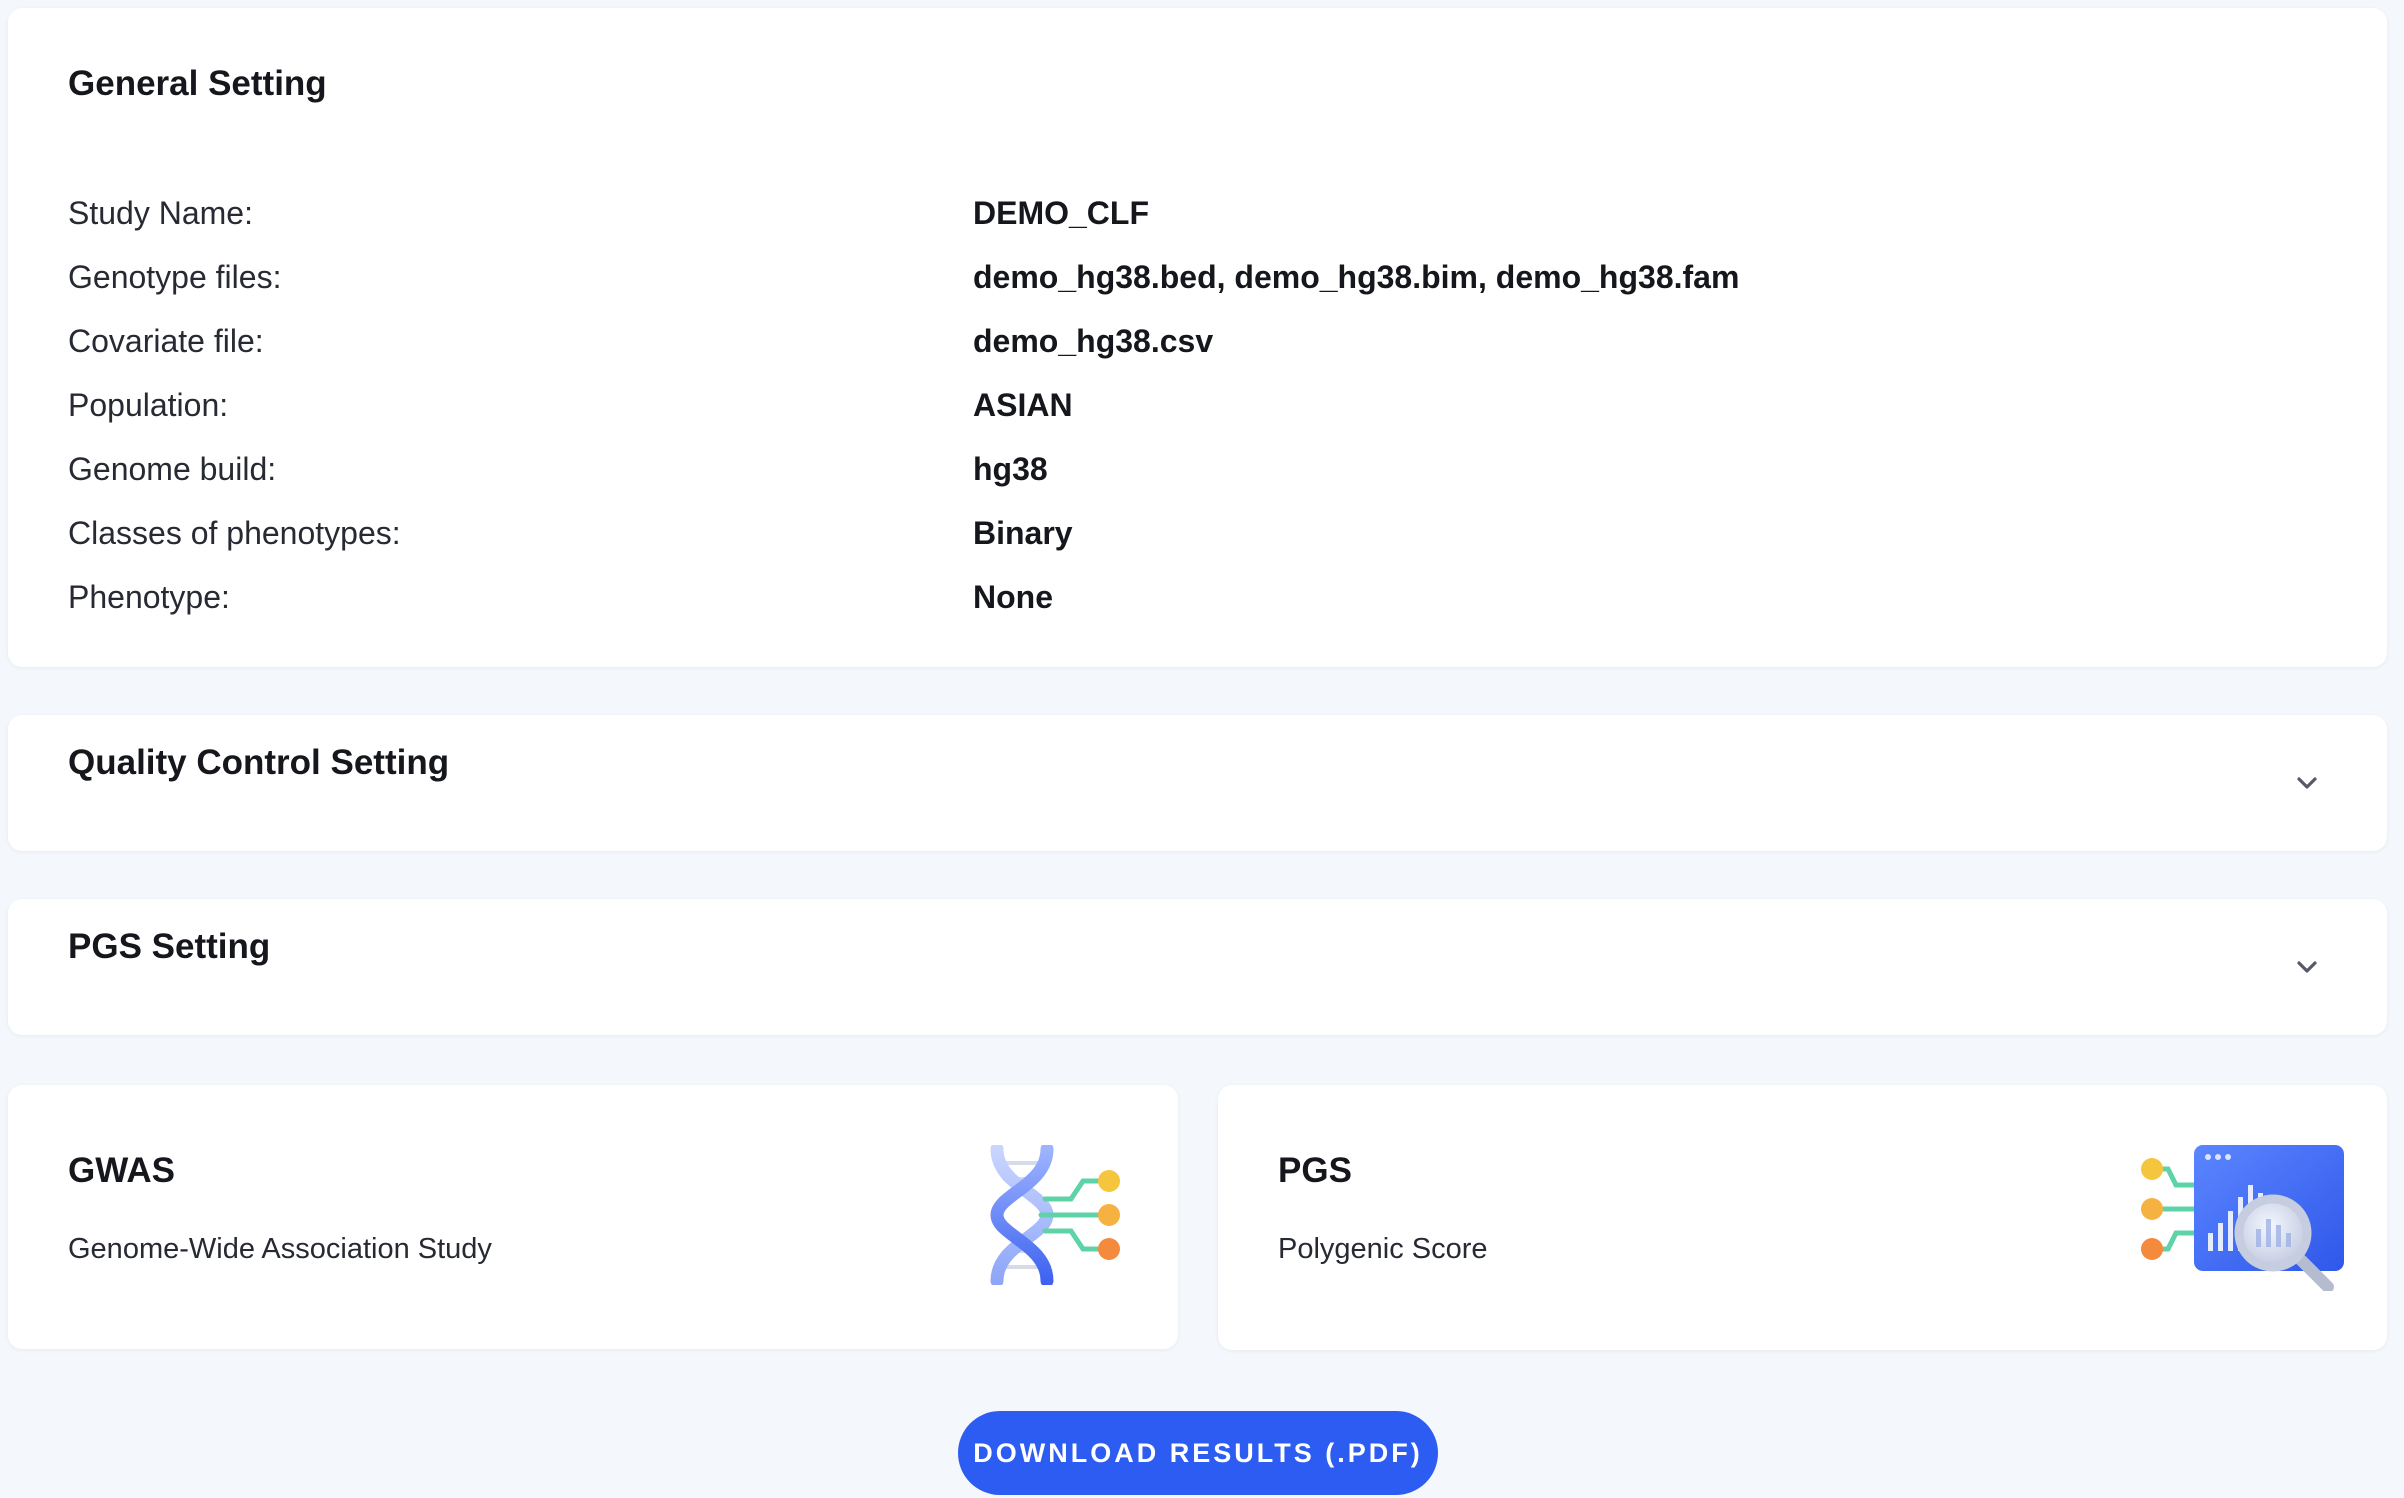  What do you see at coordinates (1013, 597) in the screenshot?
I see `setting-value: None` at bounding box center [1013, 597].